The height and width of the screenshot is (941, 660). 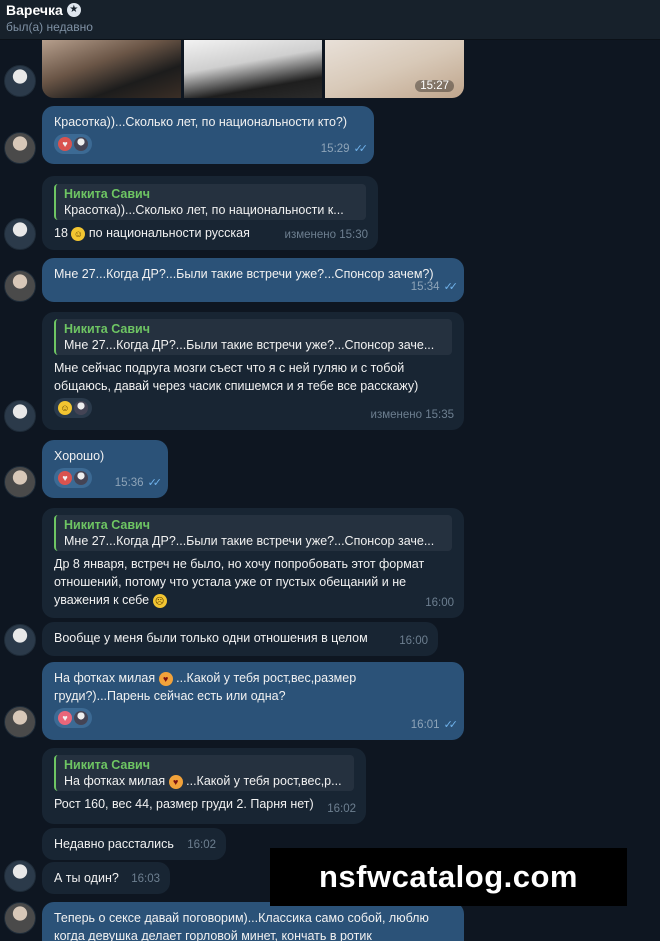 I want to click on message-meta: 15:34 ✓✓, so click(x=434, y=287).